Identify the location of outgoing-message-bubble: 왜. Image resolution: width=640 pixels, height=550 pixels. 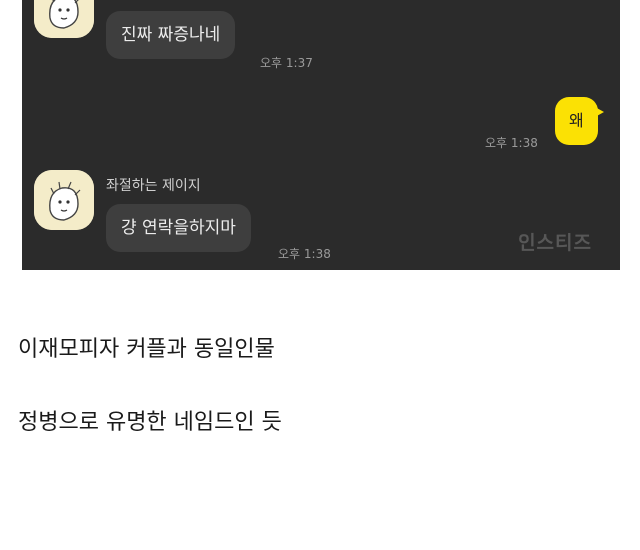
(579, 121).